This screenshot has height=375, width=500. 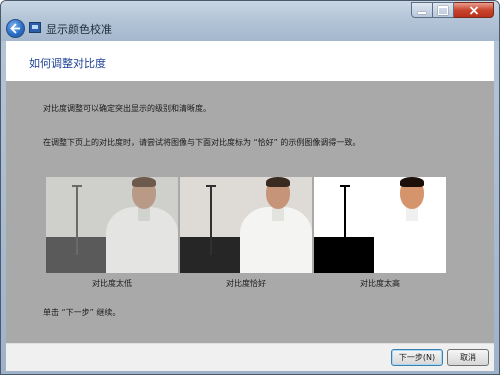 I want to click on sample-image-high-contrast, so click(x=380, y=225).